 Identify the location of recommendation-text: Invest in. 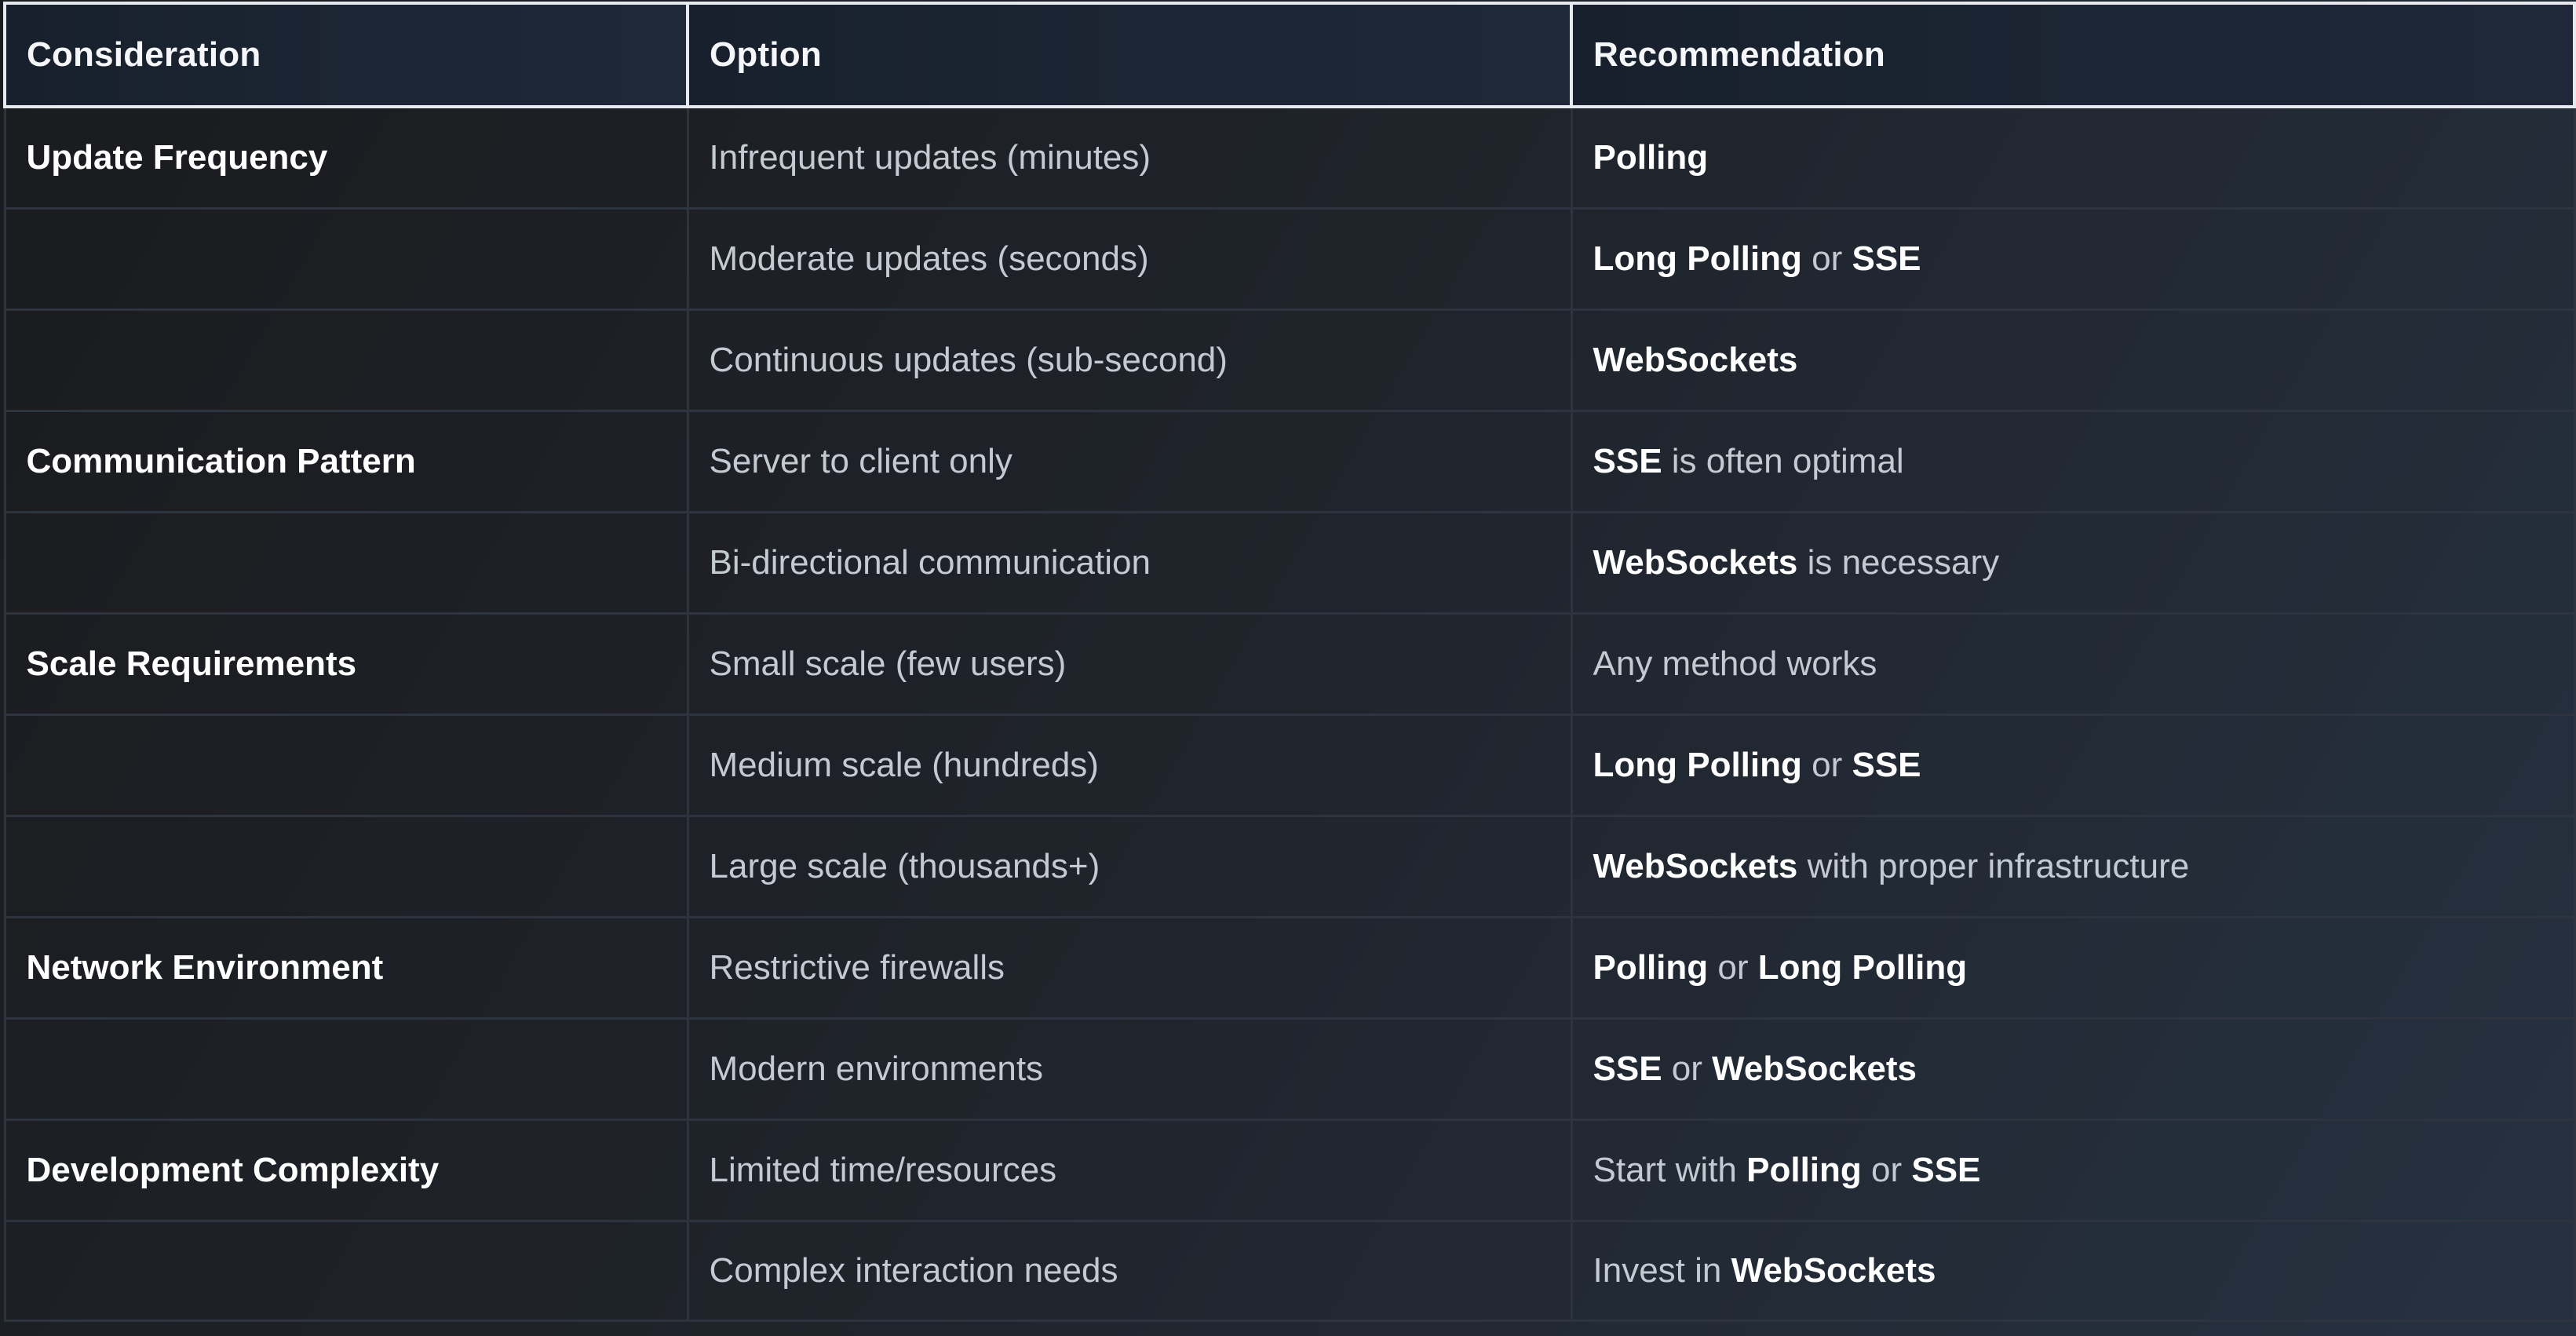
(1662, 1270).